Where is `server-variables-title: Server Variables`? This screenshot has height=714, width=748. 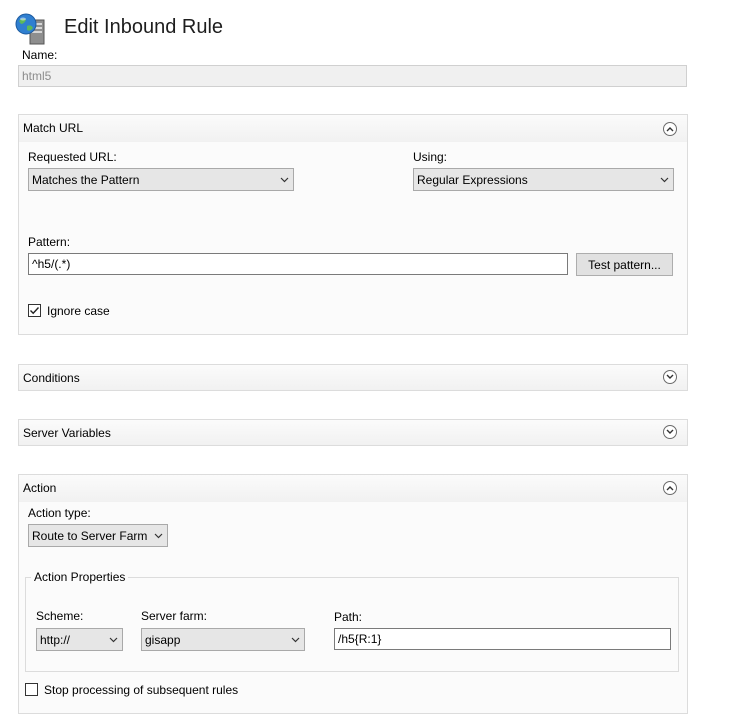
server-variables-title: Server Variables is located at coordinates (67, 433).